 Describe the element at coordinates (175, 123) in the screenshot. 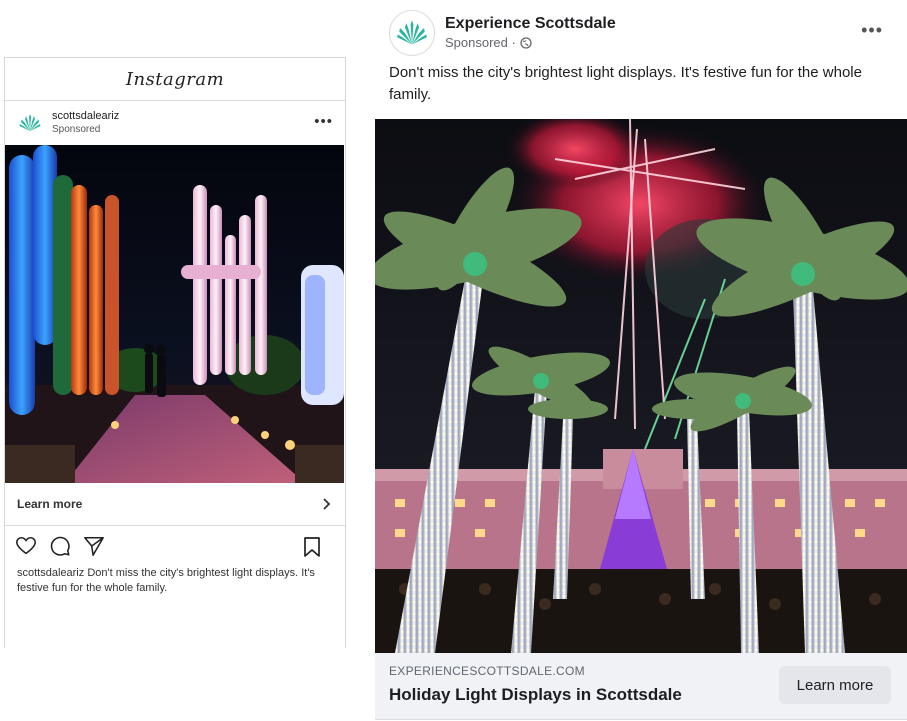

I see `instagram-account-row: scottsdaleariz Sponsored •••` at that location.